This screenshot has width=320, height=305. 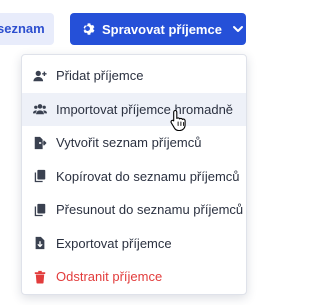 I want to click on menu-item-move-to-list: Přesunout do seznamu příjemců, so click(x=134, y=210).